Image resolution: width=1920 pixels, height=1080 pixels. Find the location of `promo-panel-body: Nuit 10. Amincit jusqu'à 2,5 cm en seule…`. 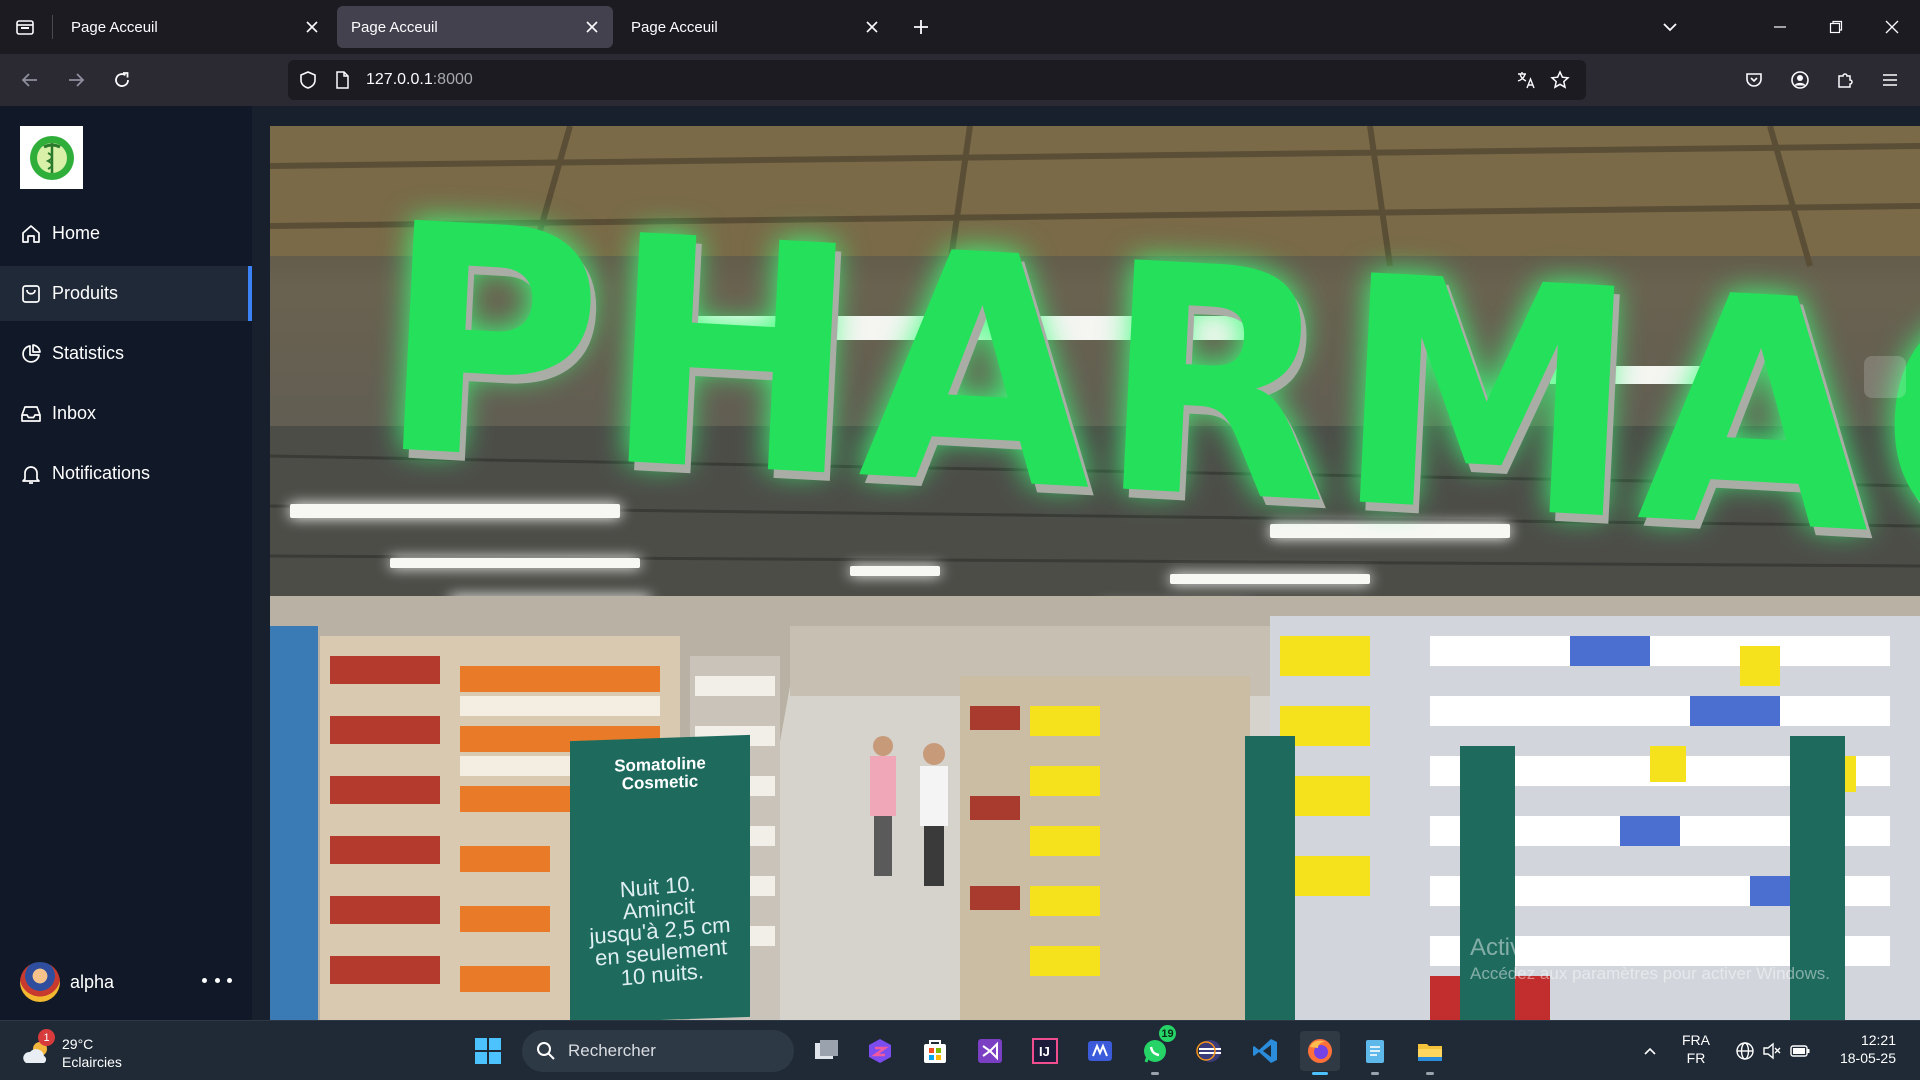

promo-panel-body: Nuit 10. Amincit jusqu'à 2,5 cm en seule… is located at coordinates (660, 930).